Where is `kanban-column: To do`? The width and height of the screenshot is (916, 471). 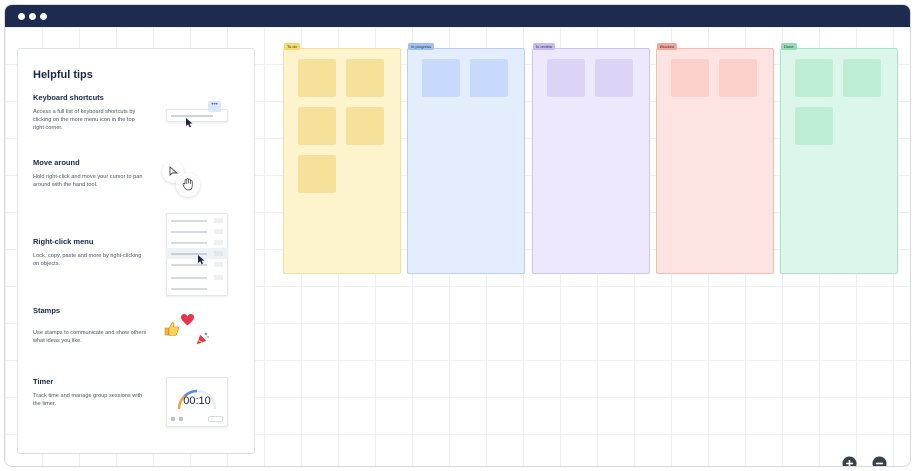 kanban-column: To do is located at coordinates (342, 158).